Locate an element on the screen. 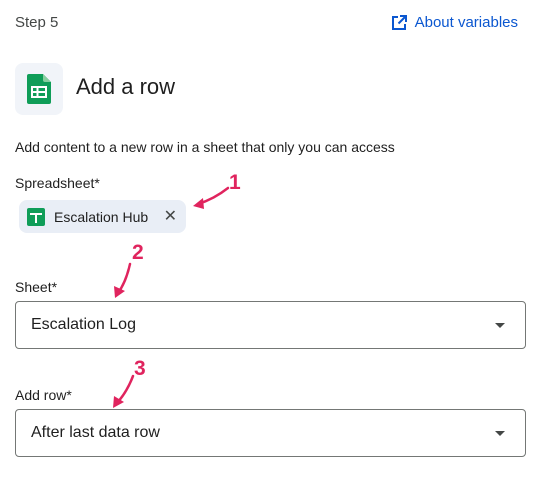 Image resolution: width=542 pixels, height=490 pixels. step-label: Step 5 is located at coordinates (37, 22).